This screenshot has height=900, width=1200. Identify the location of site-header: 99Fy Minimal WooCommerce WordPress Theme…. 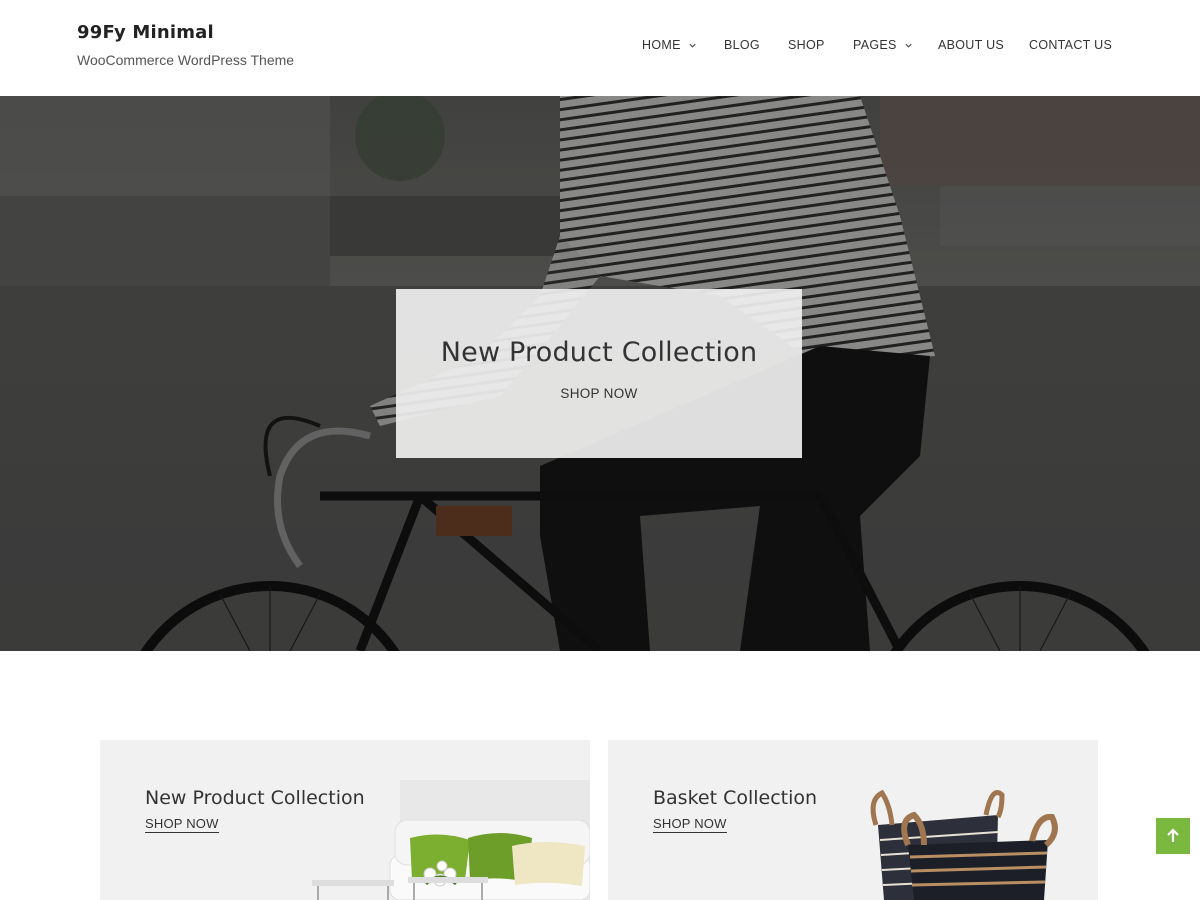
(600, 48).